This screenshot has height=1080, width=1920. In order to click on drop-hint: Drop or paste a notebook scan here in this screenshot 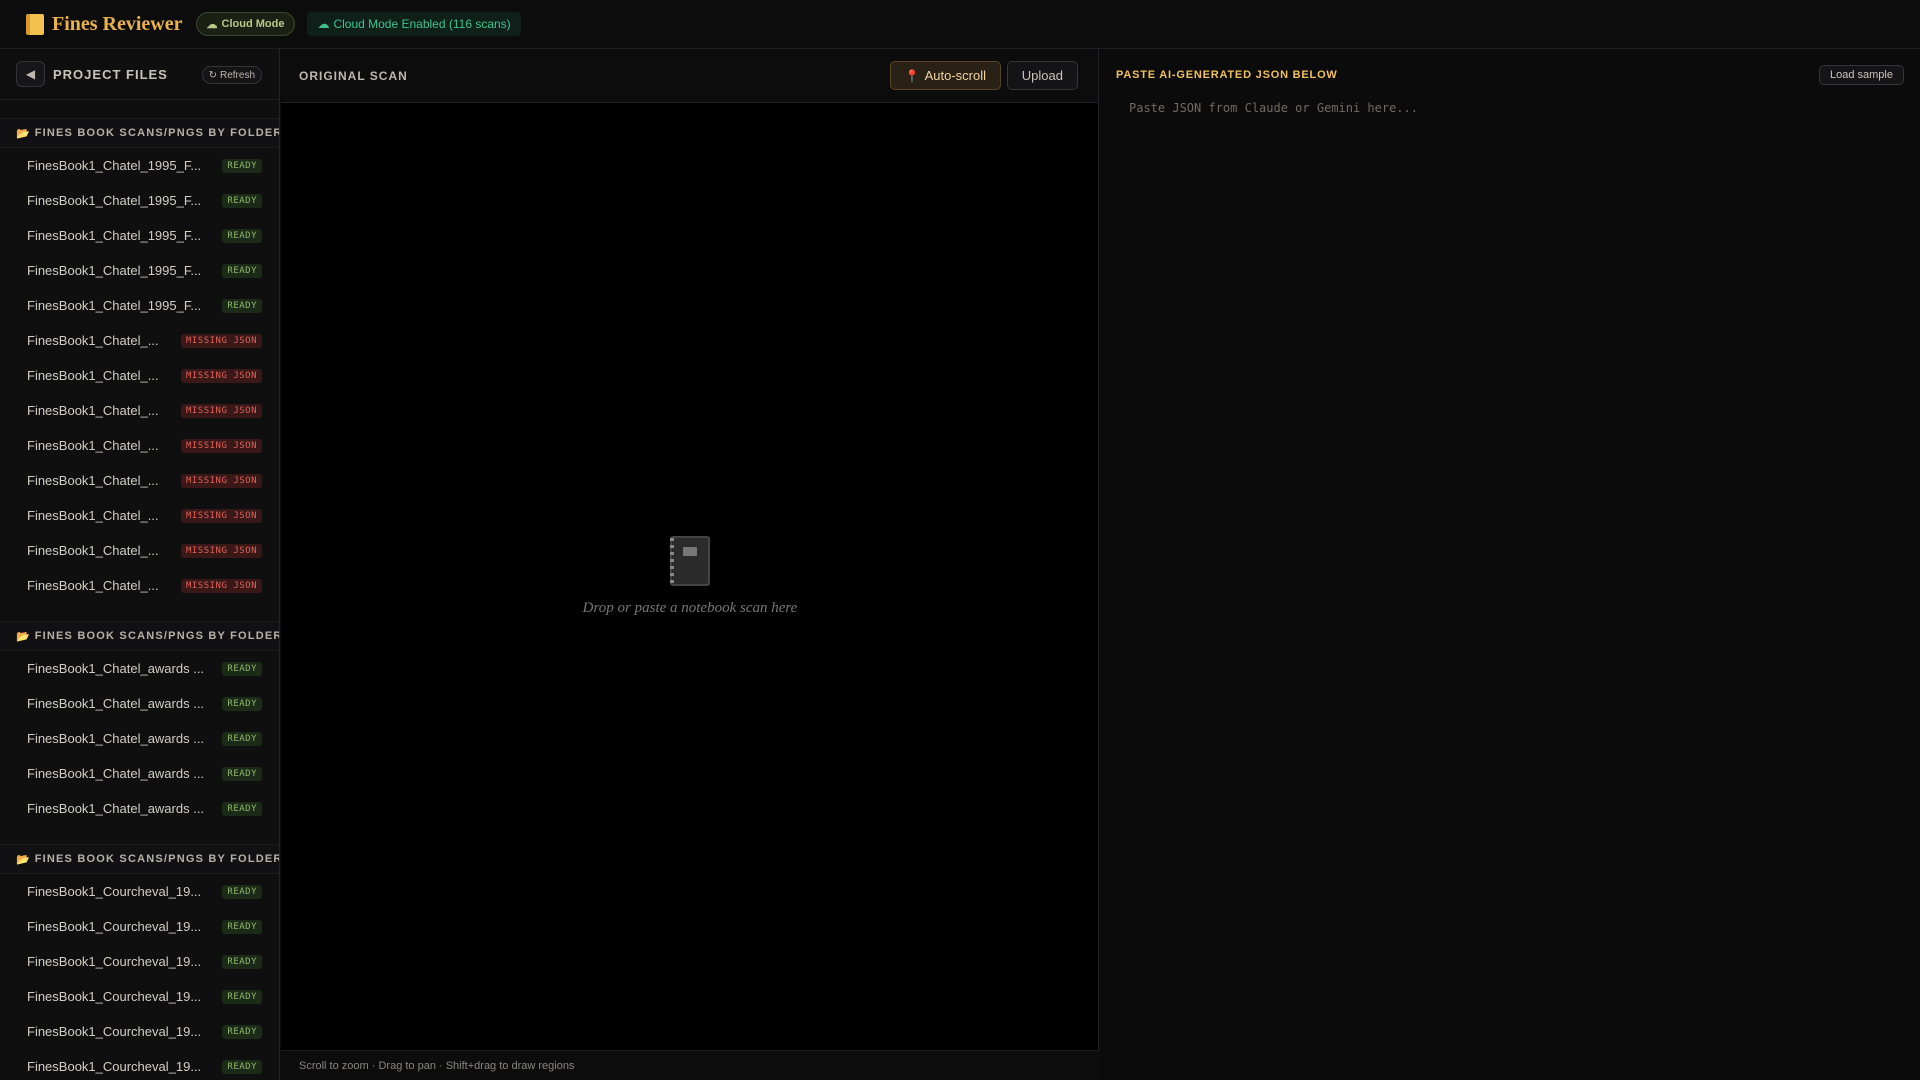, I will do `click(690, 608)`.